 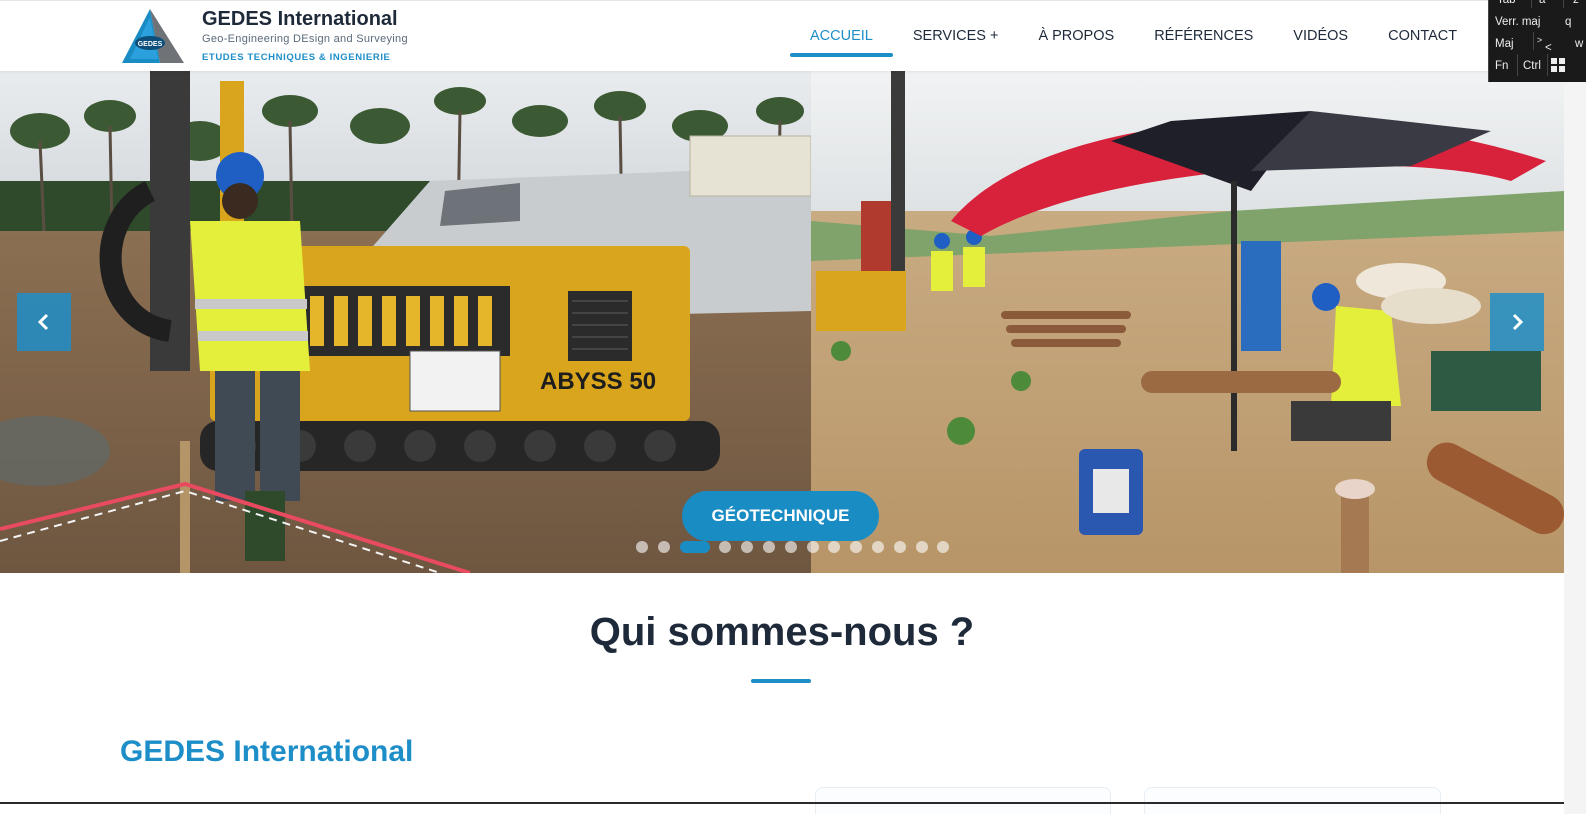 I want to click on slider-prev-button, so click(x=44, y=322).